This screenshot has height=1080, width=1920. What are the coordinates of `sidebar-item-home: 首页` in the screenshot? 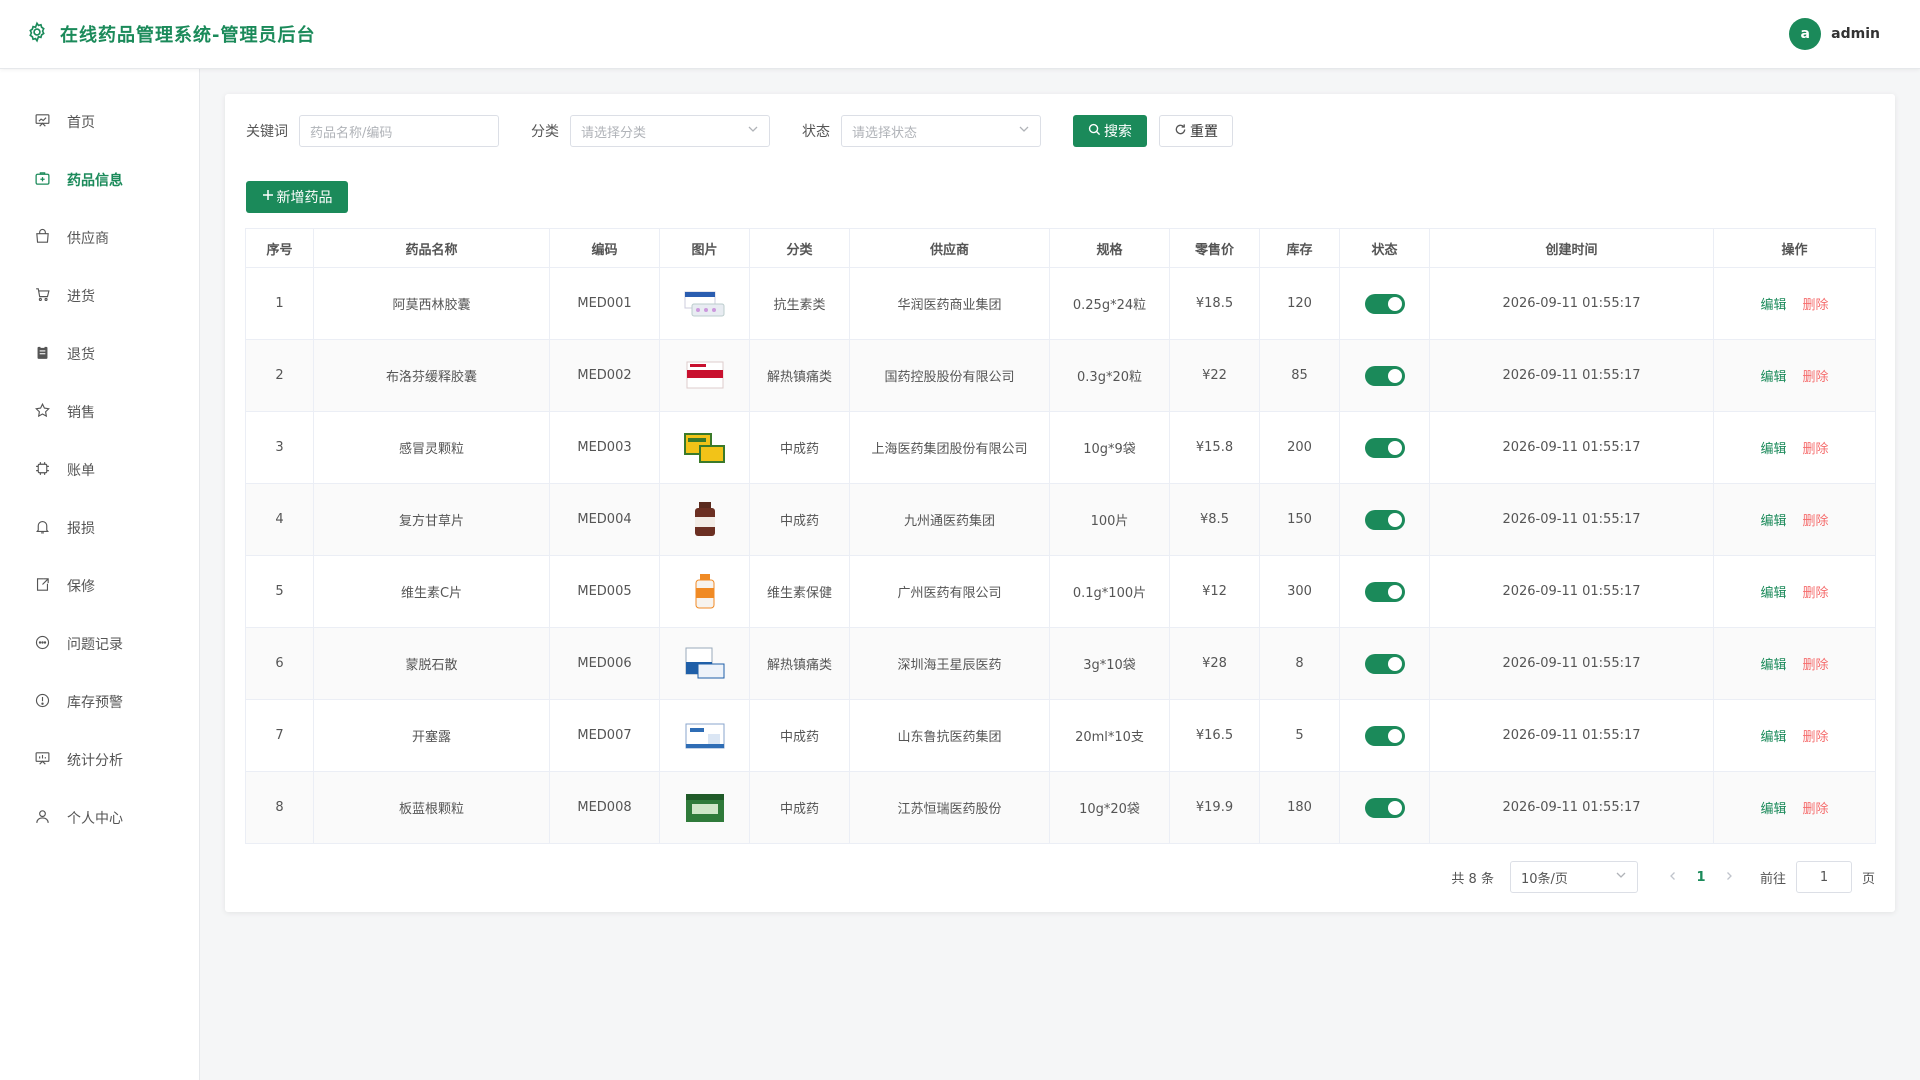 It's located at (99, 122).